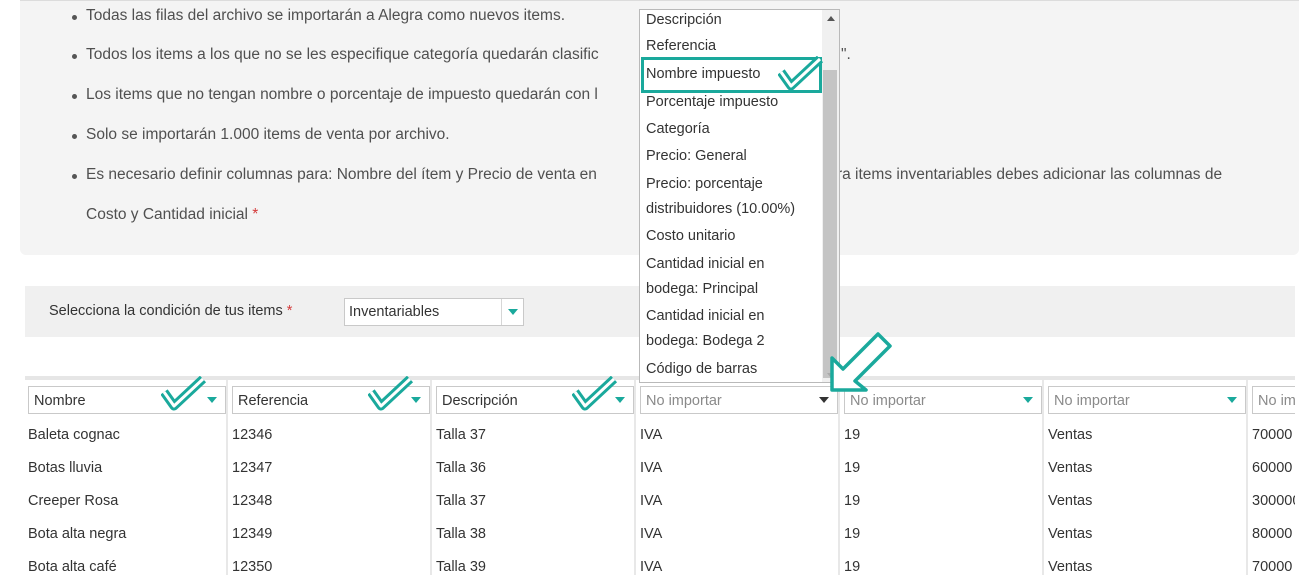 The width and height of the screenshot is (1316, 575). Describe the element at coordinates (394, 312) in the screenshot. I see `condition-select-value: Inventariables` at that location.